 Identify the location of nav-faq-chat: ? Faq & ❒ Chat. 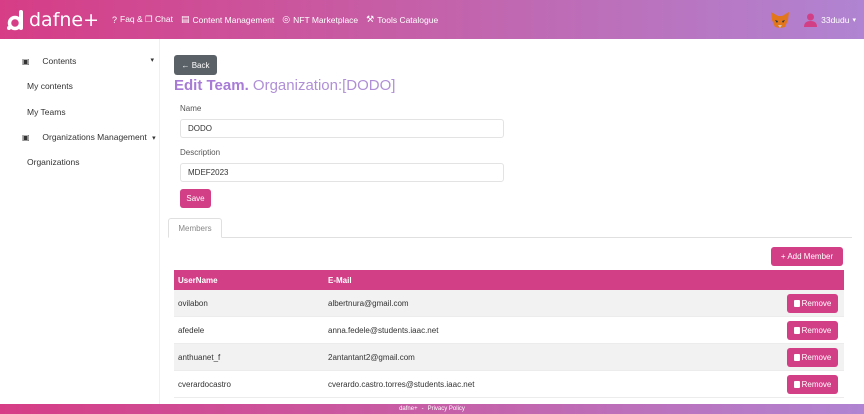
(142, 19).